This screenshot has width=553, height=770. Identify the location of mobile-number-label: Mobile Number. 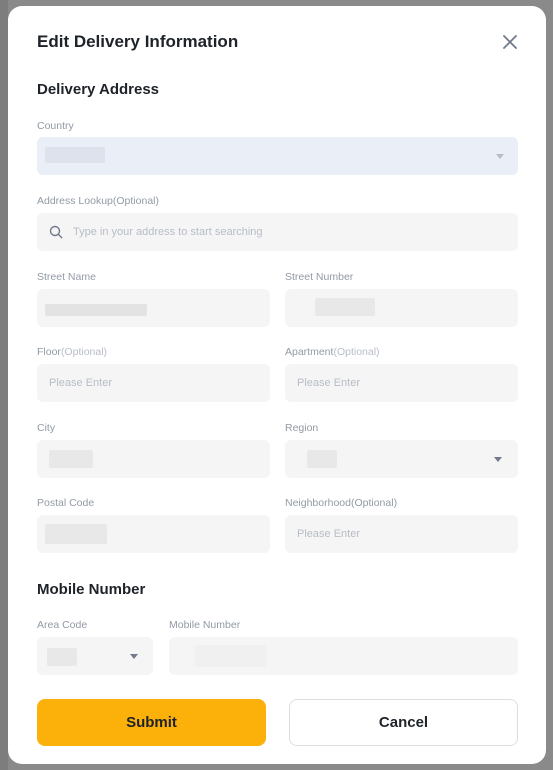
(205, 625).